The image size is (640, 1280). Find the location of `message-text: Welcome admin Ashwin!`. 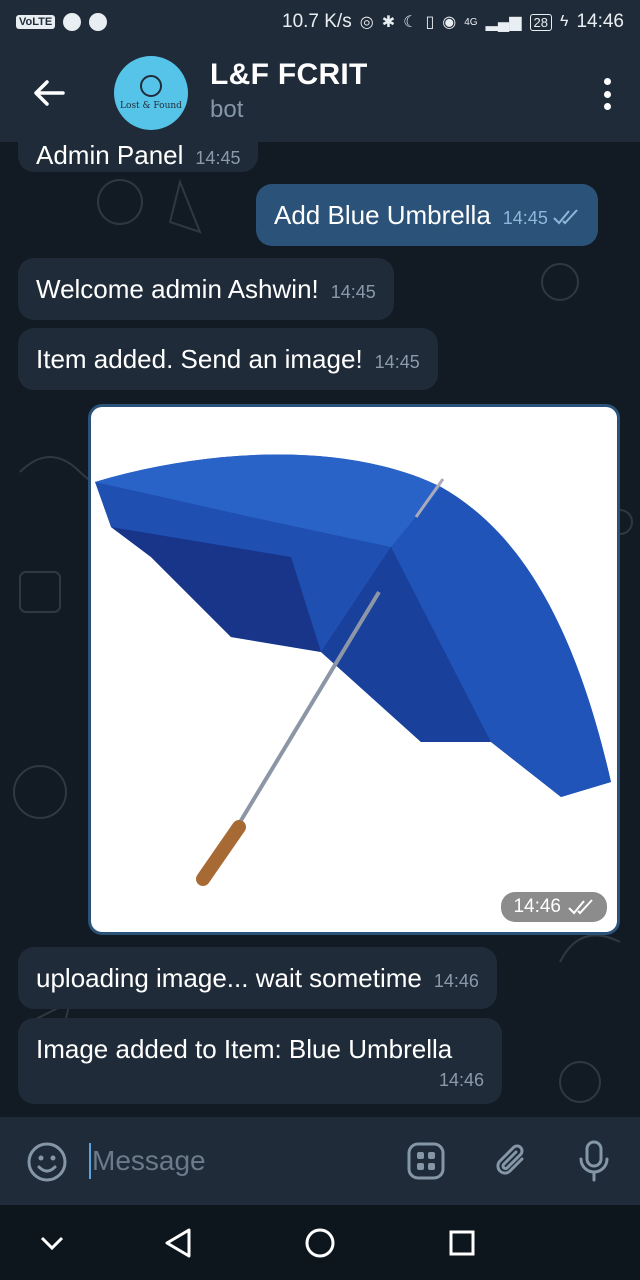

message-text: Welcome admin Ashwin! is located at coordinates (177, 289).